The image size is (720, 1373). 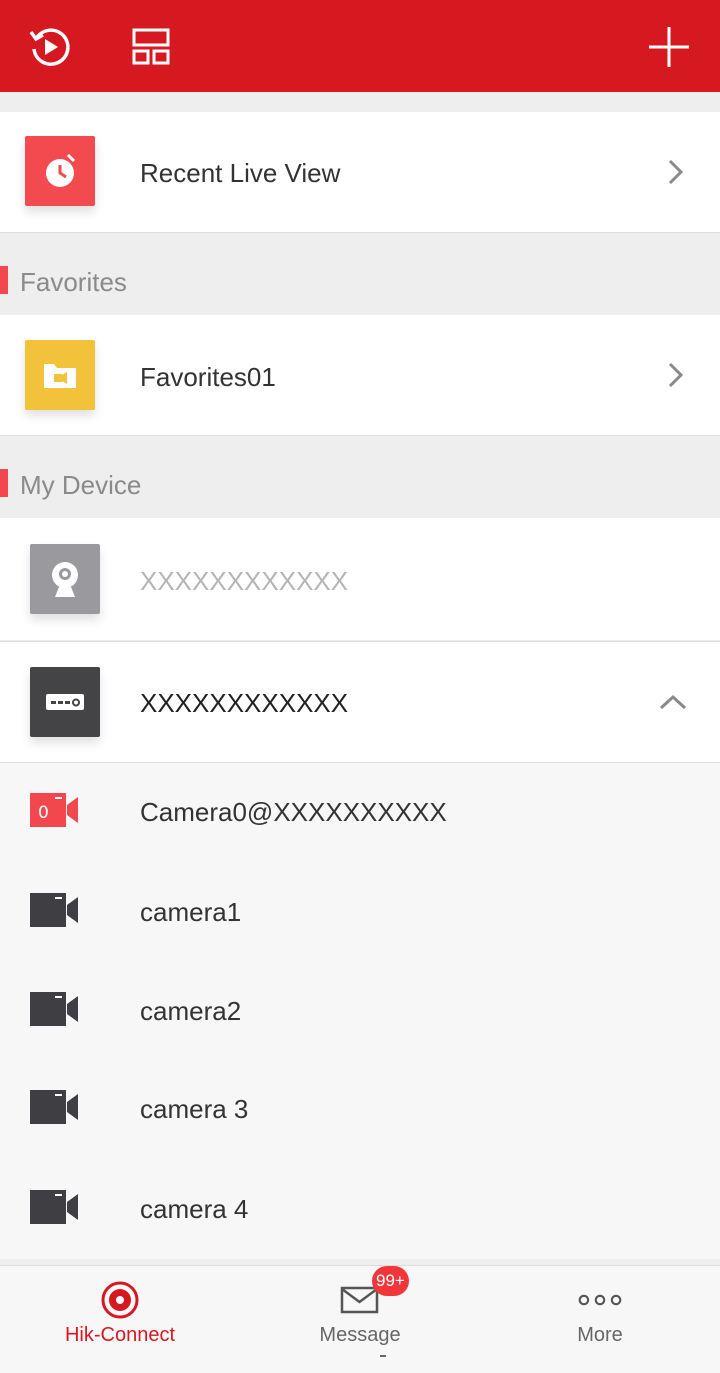 I want to click on tab-label: Message, so click(x=360, y=1335).